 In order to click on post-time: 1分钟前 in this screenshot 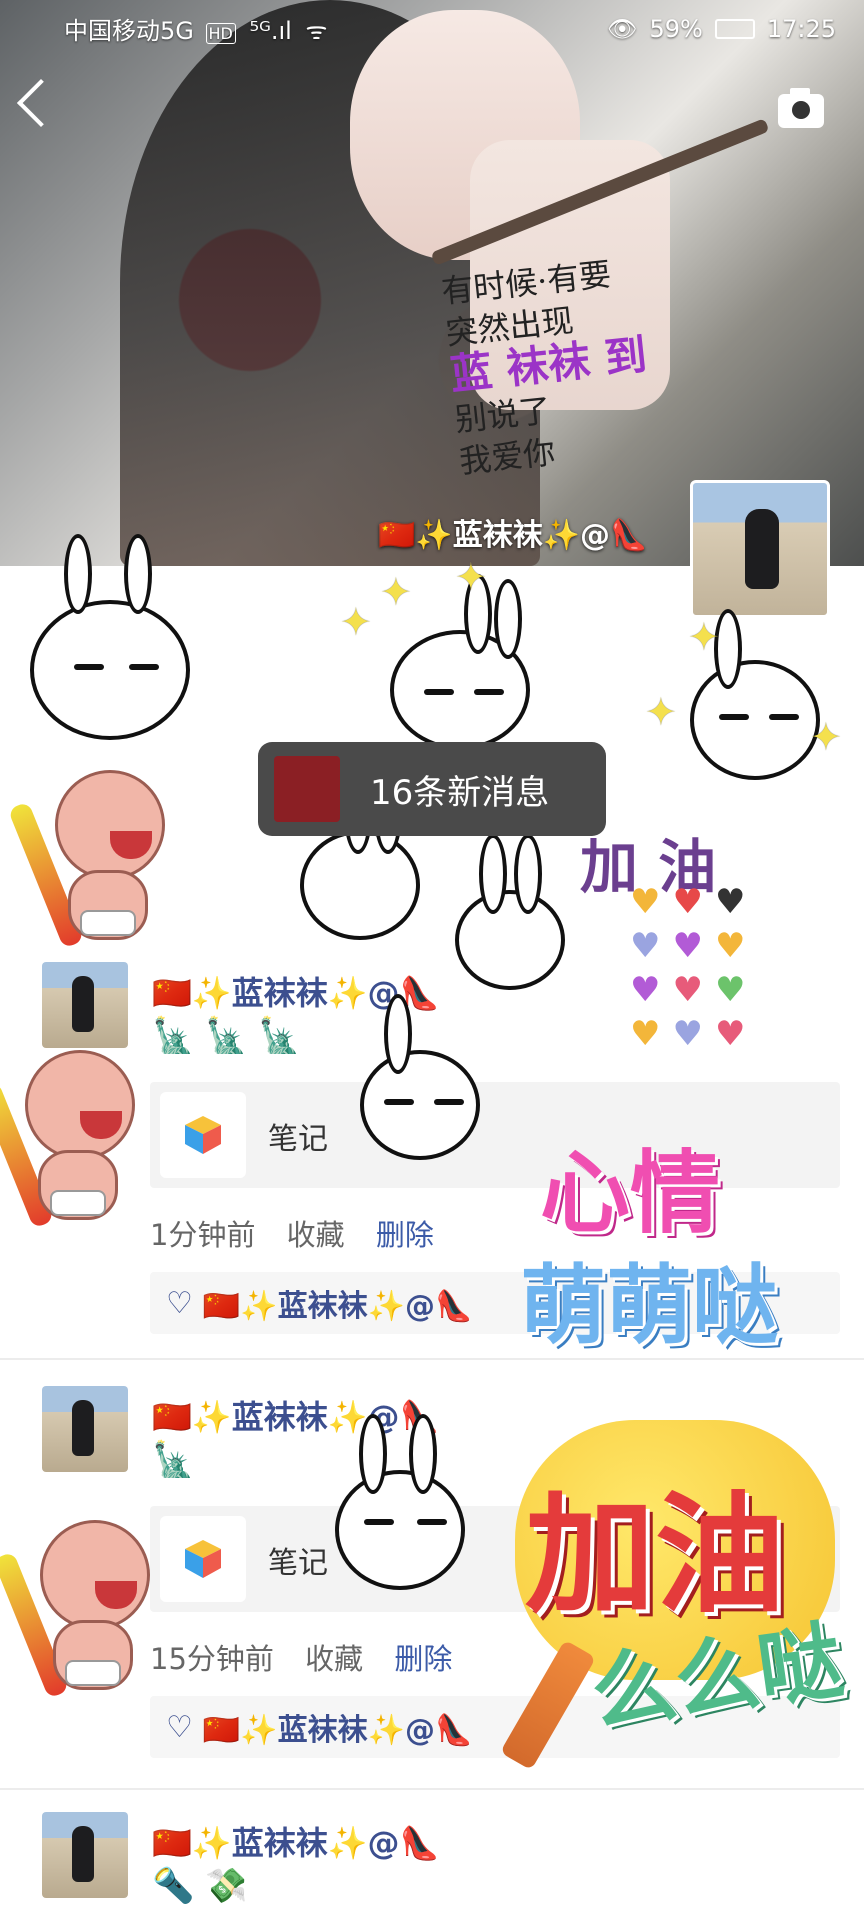, I will do `click(203, 1235)`.